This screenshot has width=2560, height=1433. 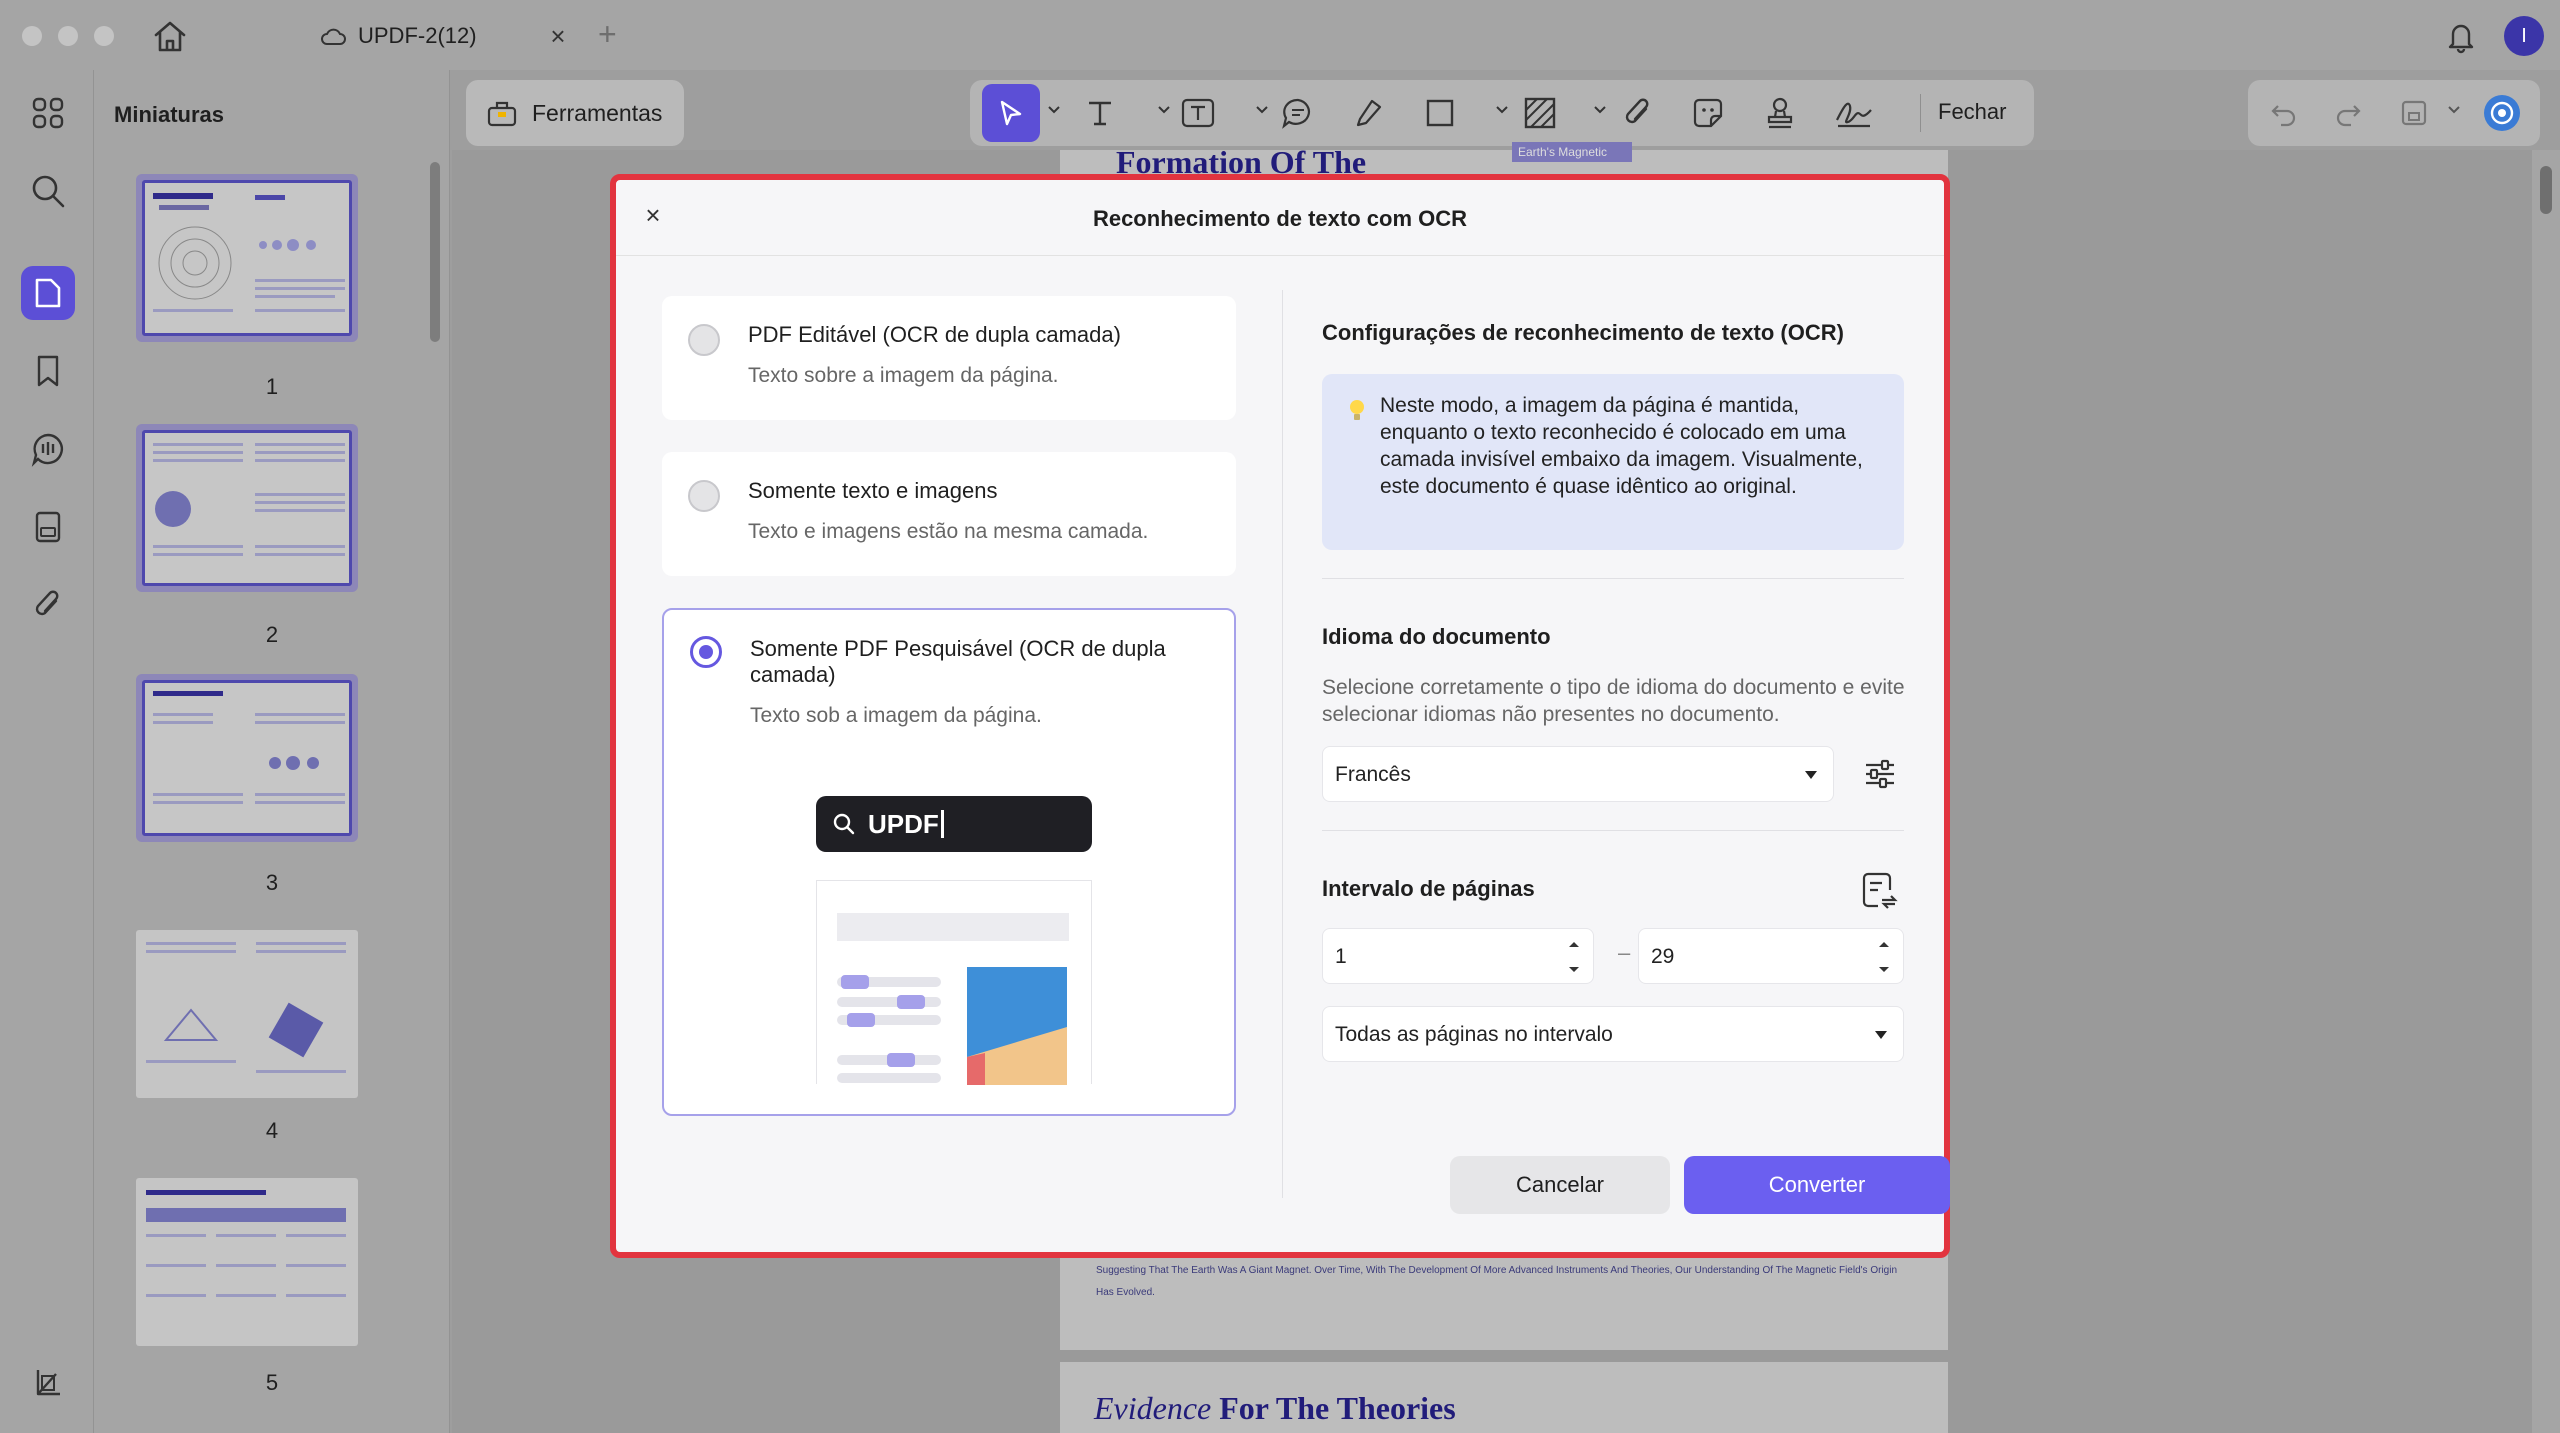 I want to click on page-range-icon, so click(x=1880, y=890).